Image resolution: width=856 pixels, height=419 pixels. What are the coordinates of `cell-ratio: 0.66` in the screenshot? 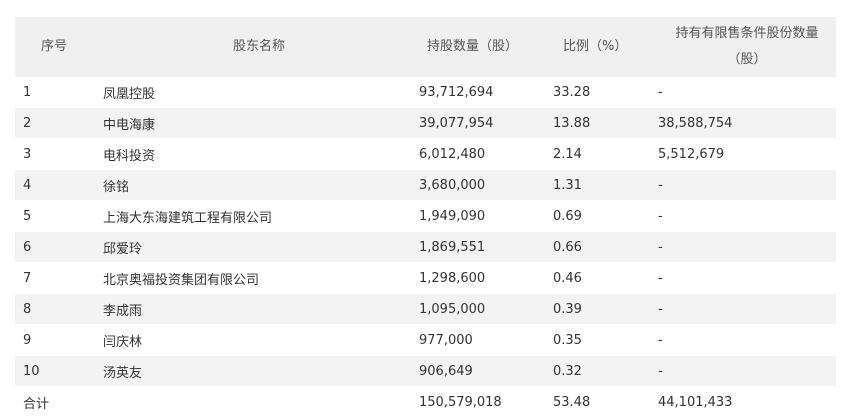 It's located at (601, 247).